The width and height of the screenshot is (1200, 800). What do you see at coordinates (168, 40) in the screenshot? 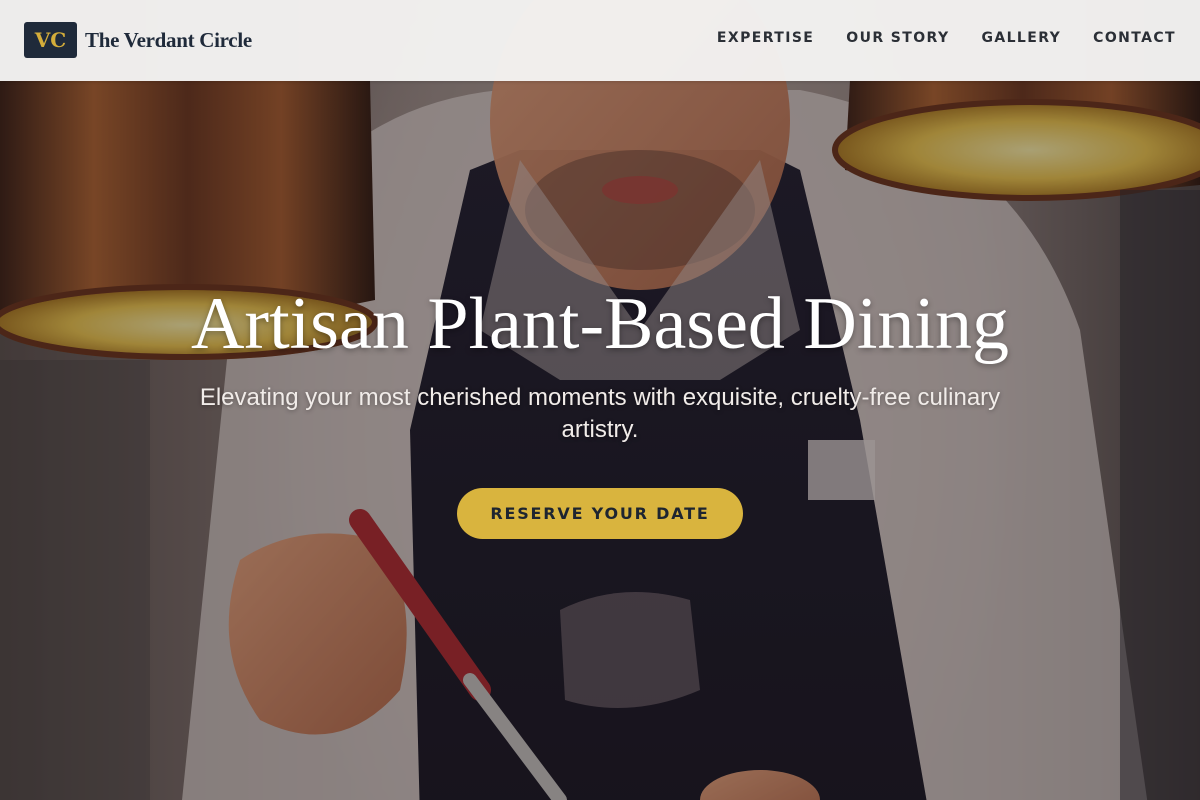
I see `brand-name: The Verdant Circle` at bounding box center [168, 40].